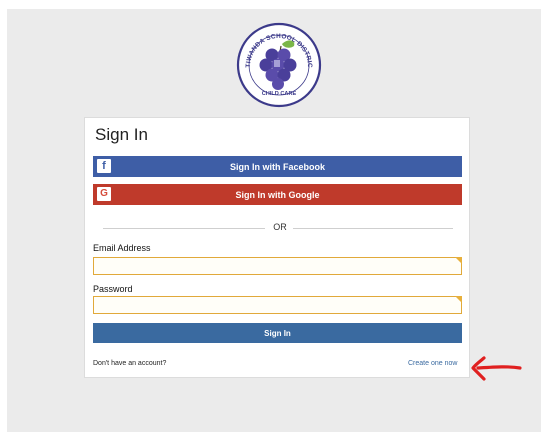 This screenshot has height=432, width=542. I want to click on signin-button: Sign In, so click(277, 333).